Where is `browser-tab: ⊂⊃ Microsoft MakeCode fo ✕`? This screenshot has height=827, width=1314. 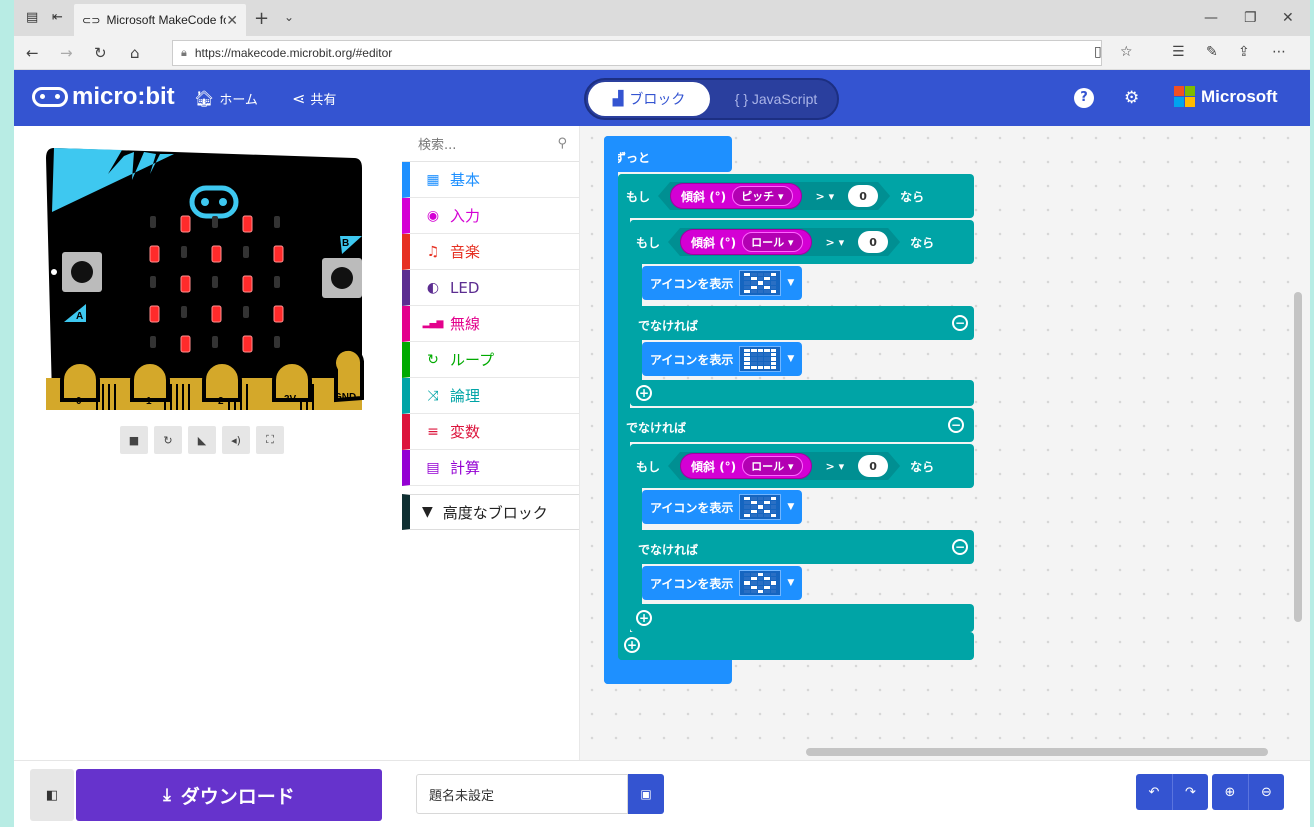 browser-tab: ⊂⊃ Microsoft MakeCode fo ✕ is located at coordinates (160, 20).